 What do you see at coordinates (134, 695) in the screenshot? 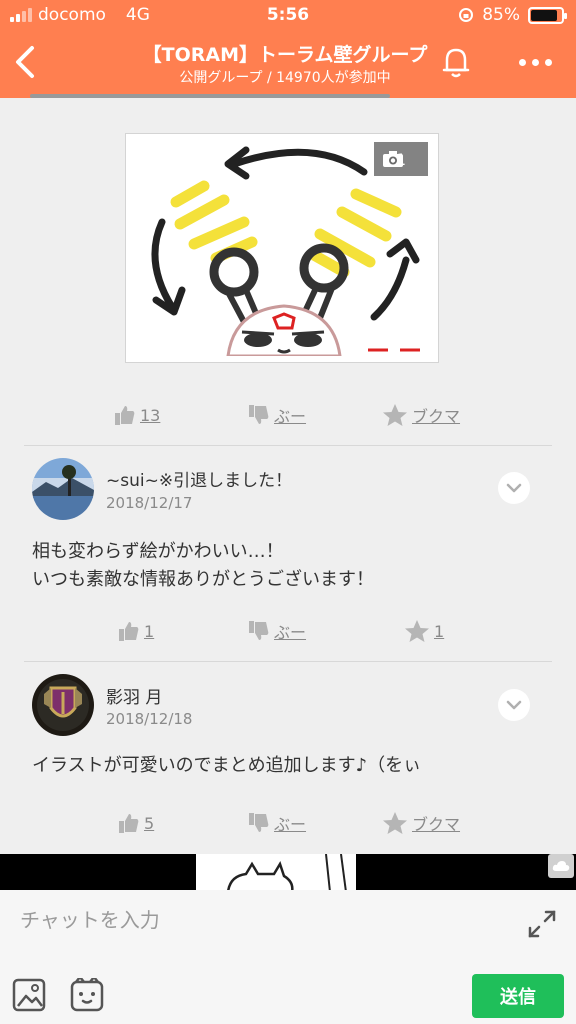
I see `comment-author: 影羽 月` at bounding box center [134, 695].